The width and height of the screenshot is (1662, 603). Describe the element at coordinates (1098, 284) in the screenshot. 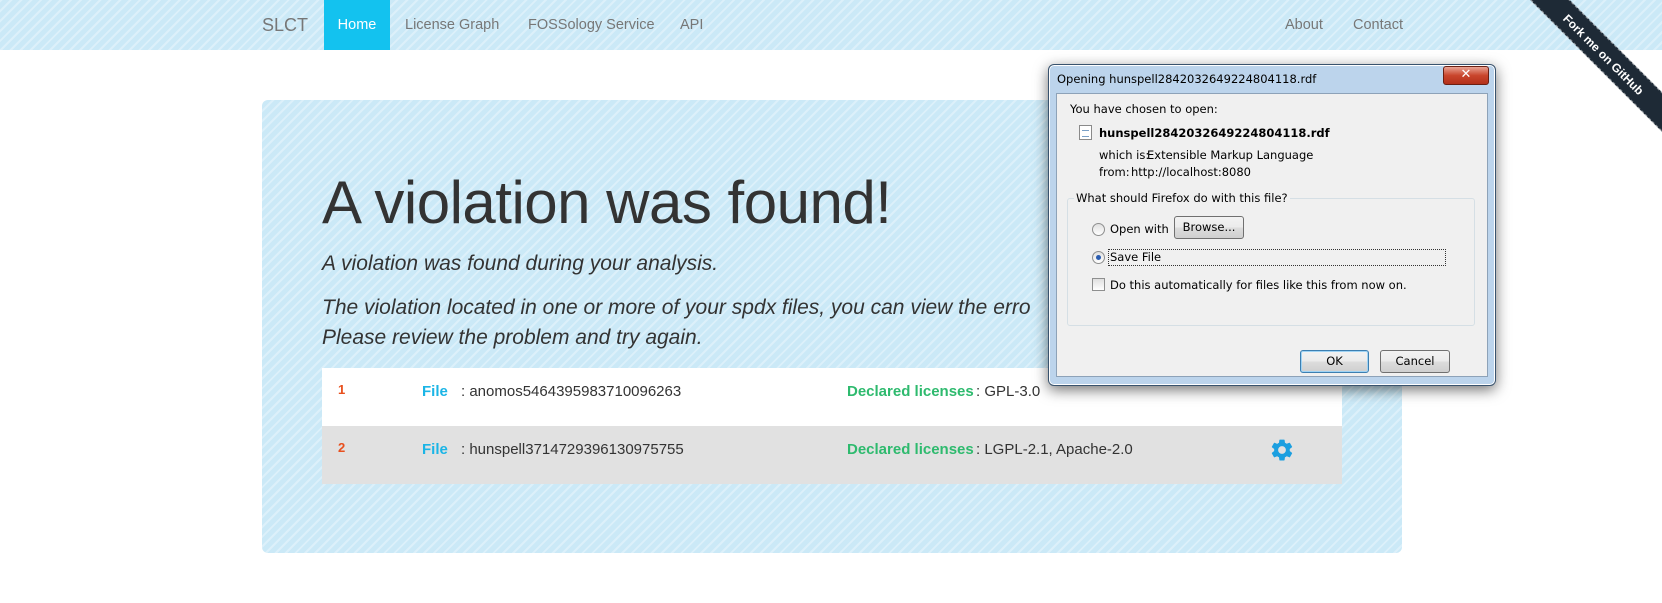

I see `auto-action-checkbox` at that location.